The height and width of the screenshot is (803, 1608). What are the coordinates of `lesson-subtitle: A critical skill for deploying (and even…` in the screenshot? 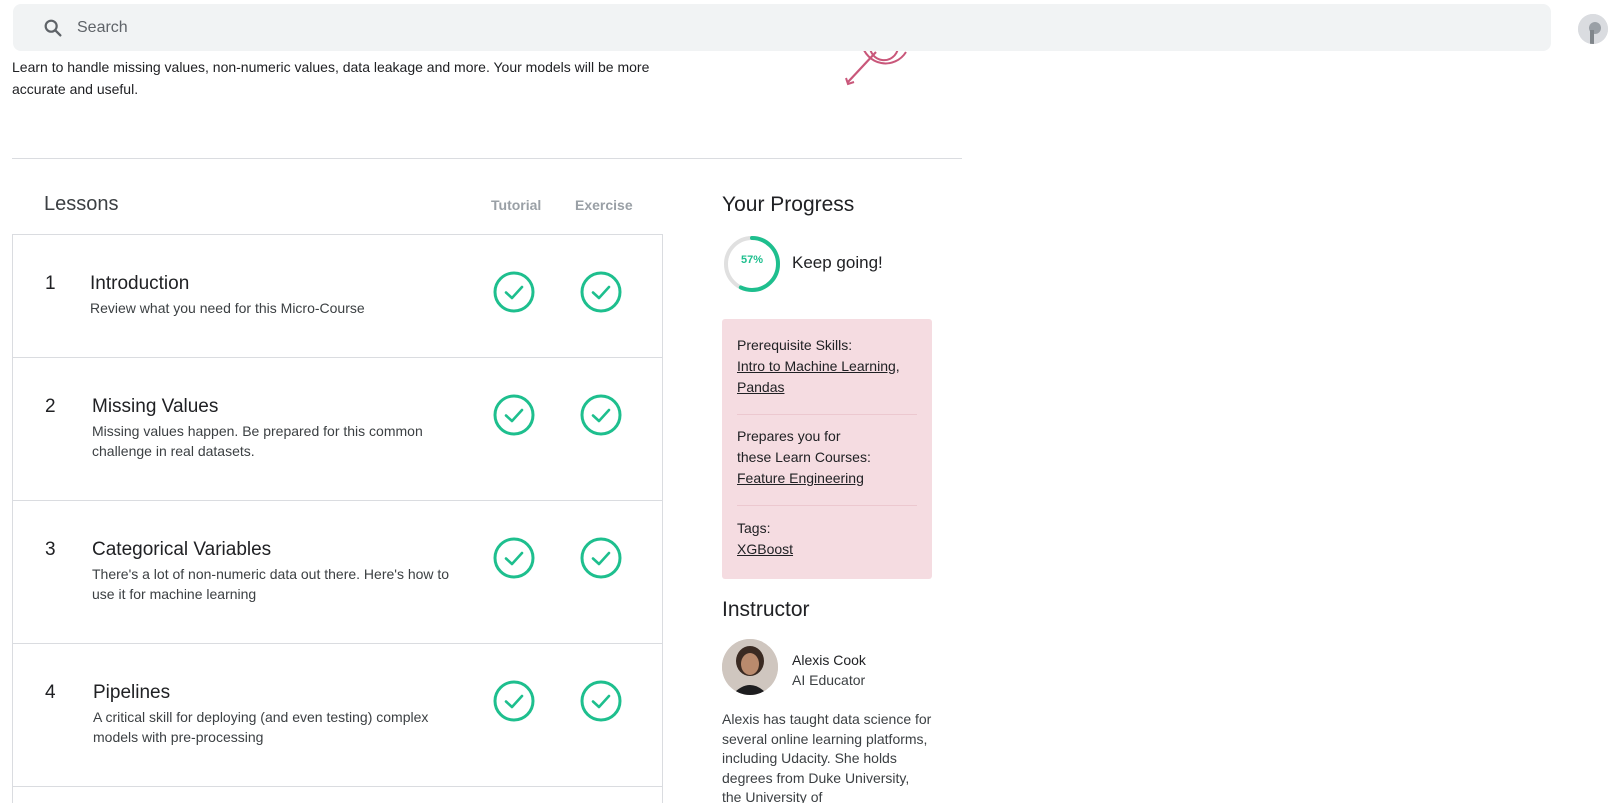 It's located at (261, 727).